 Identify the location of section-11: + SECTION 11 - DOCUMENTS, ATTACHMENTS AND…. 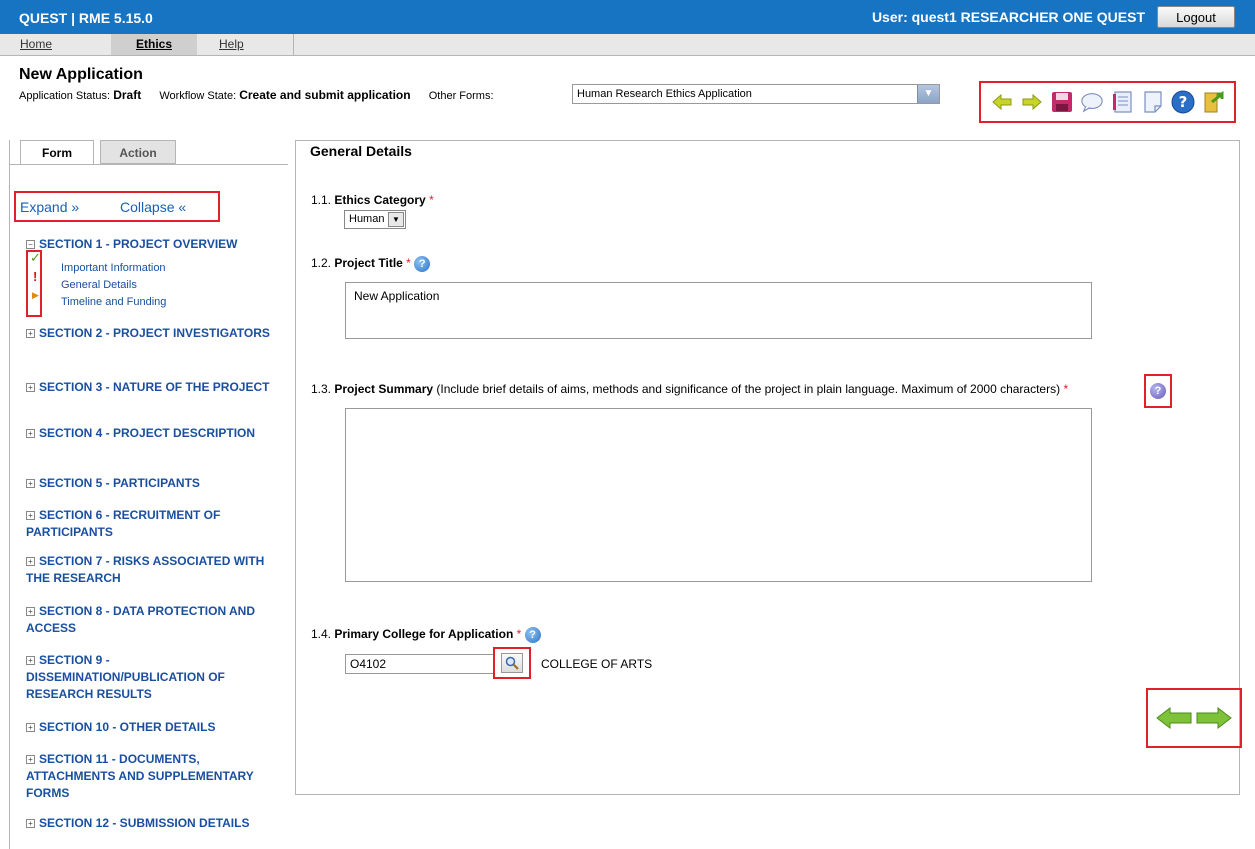
(151, 776).